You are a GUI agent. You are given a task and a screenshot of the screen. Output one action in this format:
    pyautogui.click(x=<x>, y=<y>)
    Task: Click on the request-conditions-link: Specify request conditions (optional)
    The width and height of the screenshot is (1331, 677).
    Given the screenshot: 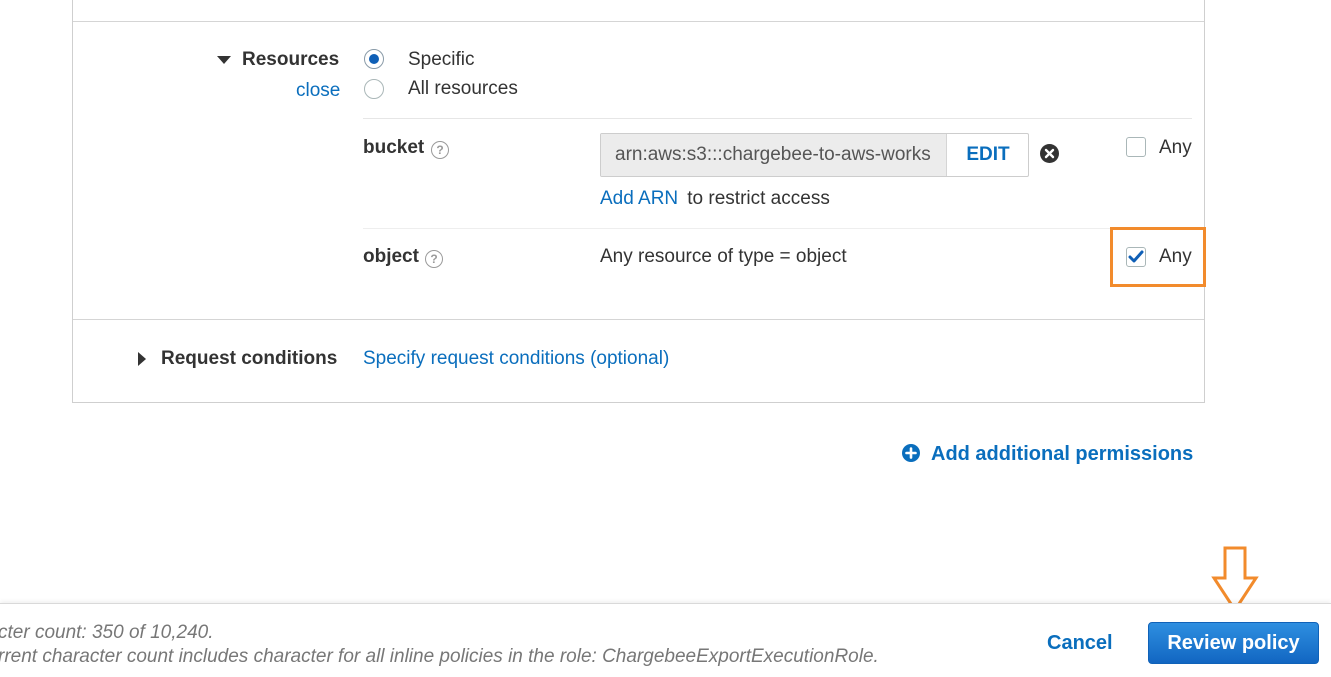 What is the action you would take?
    pyautogui.click(x=516, y=359)
    